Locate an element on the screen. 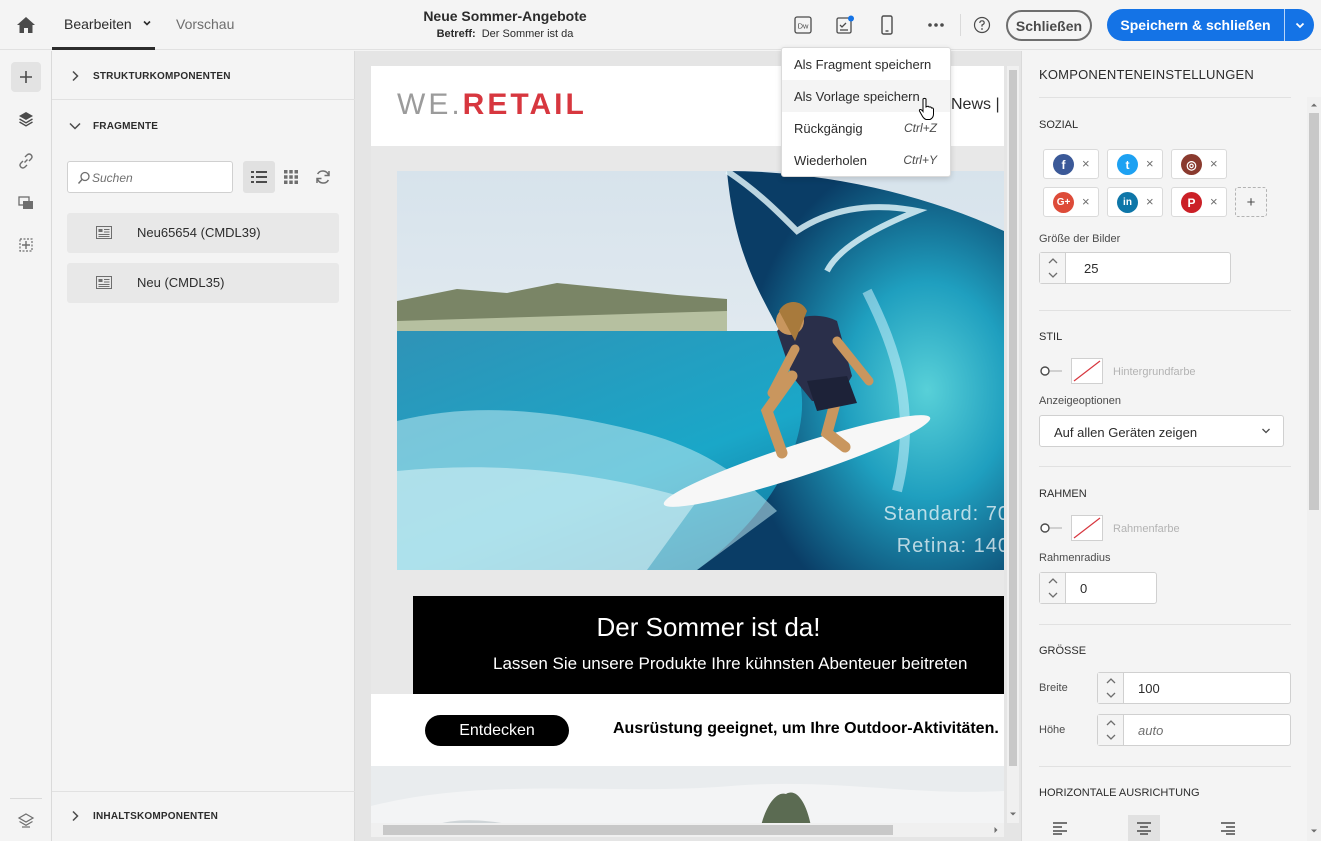 The width and height of the screenshot is (1321, 841). add-components-icon is located at coordinates (26, 77).